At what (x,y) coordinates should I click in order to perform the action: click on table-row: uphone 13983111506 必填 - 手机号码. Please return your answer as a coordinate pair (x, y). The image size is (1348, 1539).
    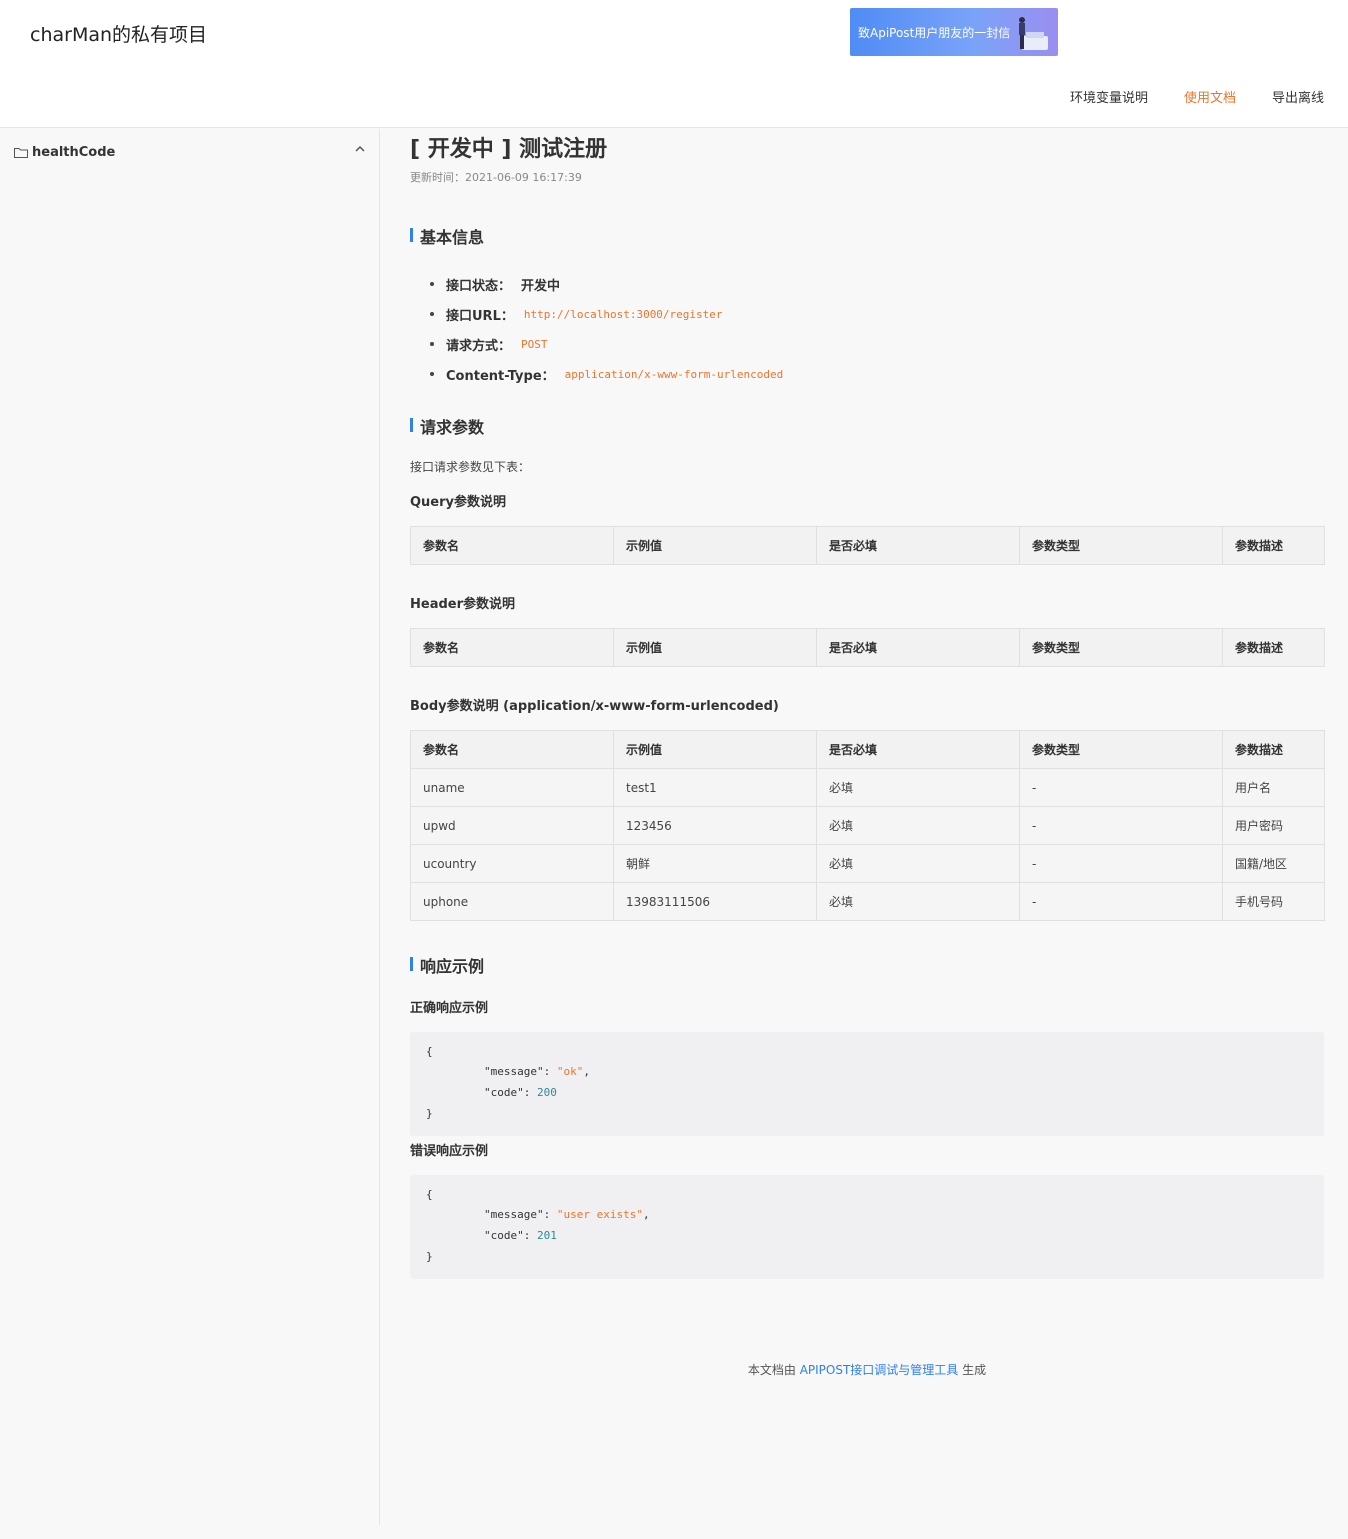
    Looking at the image, I should click on (867, 901).